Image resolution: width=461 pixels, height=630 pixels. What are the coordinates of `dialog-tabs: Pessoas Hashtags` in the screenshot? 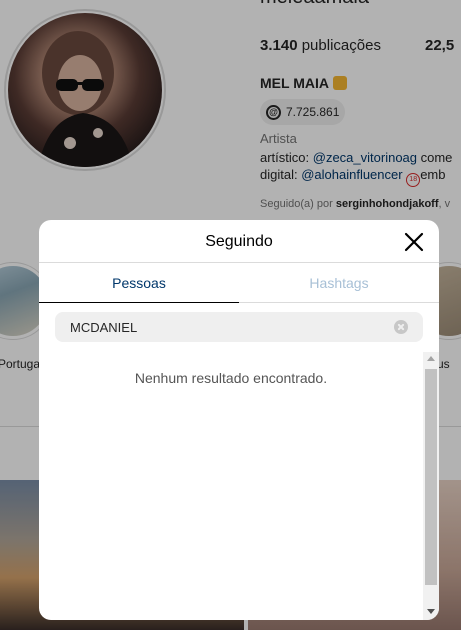 It's located at (239, 283).